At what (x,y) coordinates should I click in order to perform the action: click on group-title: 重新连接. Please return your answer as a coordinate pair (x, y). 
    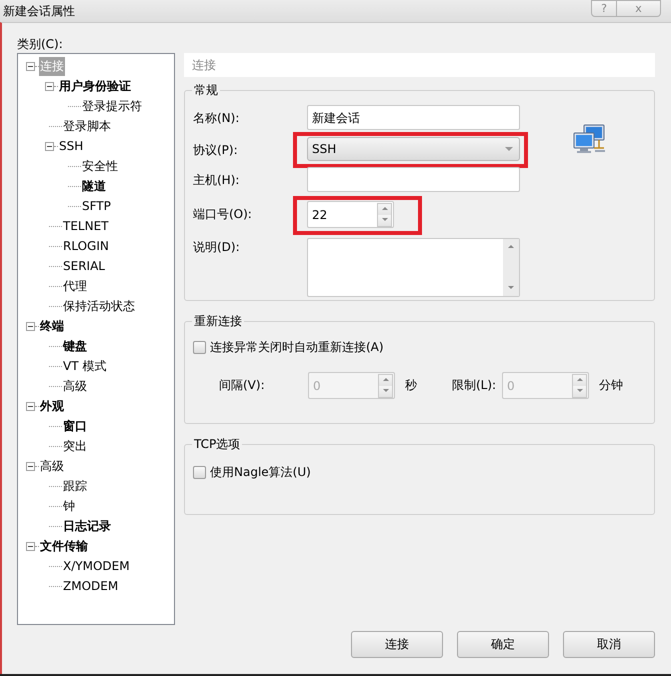
    Looking at the image, I should click on (218, 321).